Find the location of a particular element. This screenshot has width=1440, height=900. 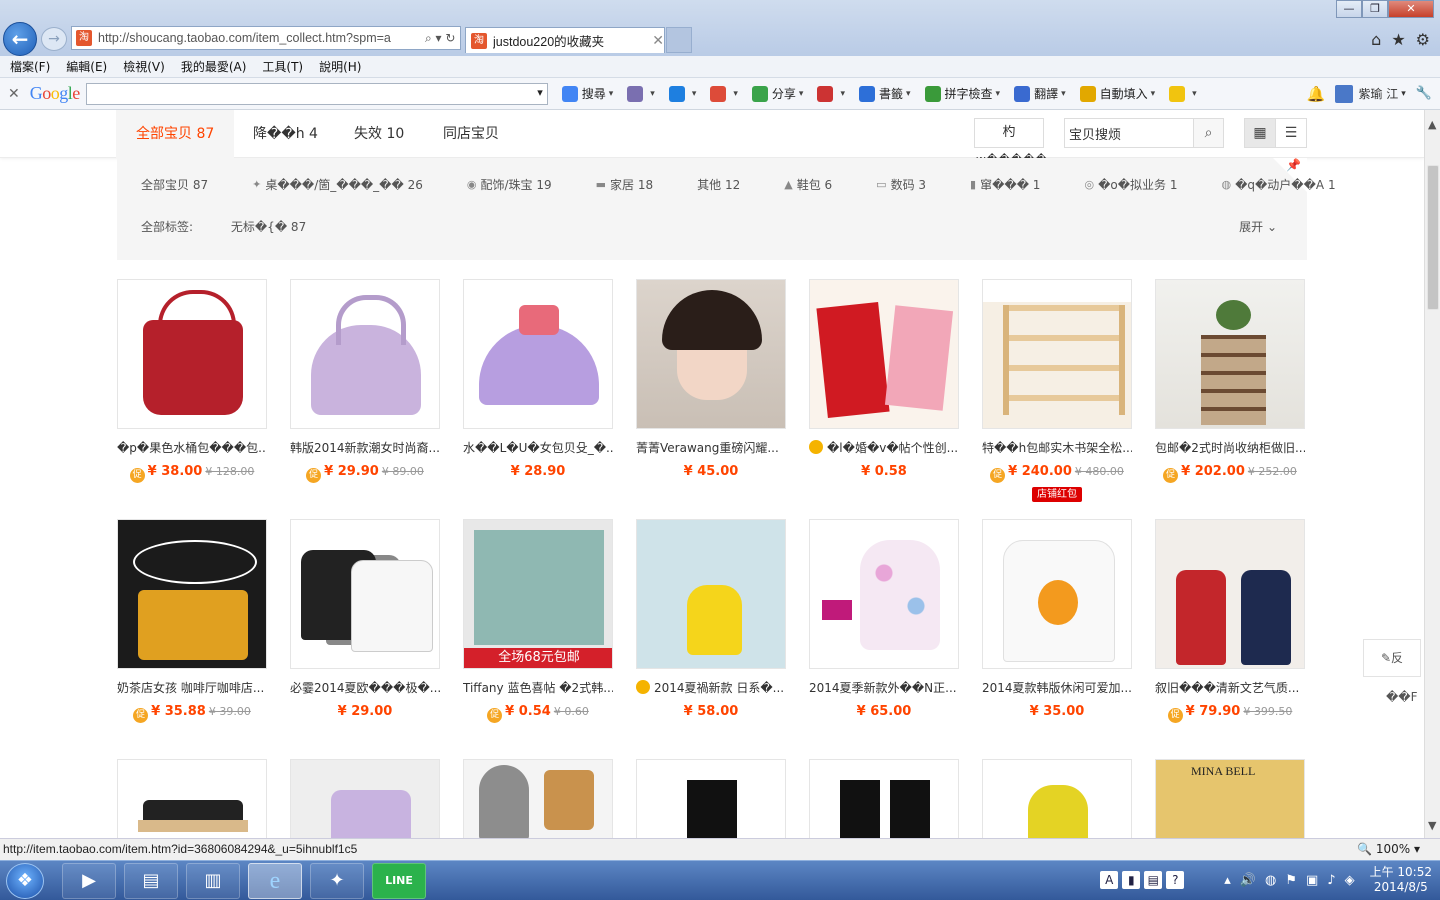

filter-category-4: 其他 12 is located at coordinates (729, 184).